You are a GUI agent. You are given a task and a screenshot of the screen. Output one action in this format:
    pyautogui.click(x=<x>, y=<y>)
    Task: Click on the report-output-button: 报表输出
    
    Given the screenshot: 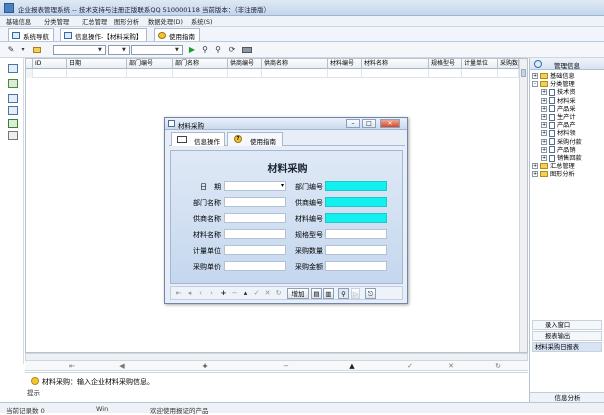 What is the action you would take?
    pyautogui.click(x=567, y=336)
    